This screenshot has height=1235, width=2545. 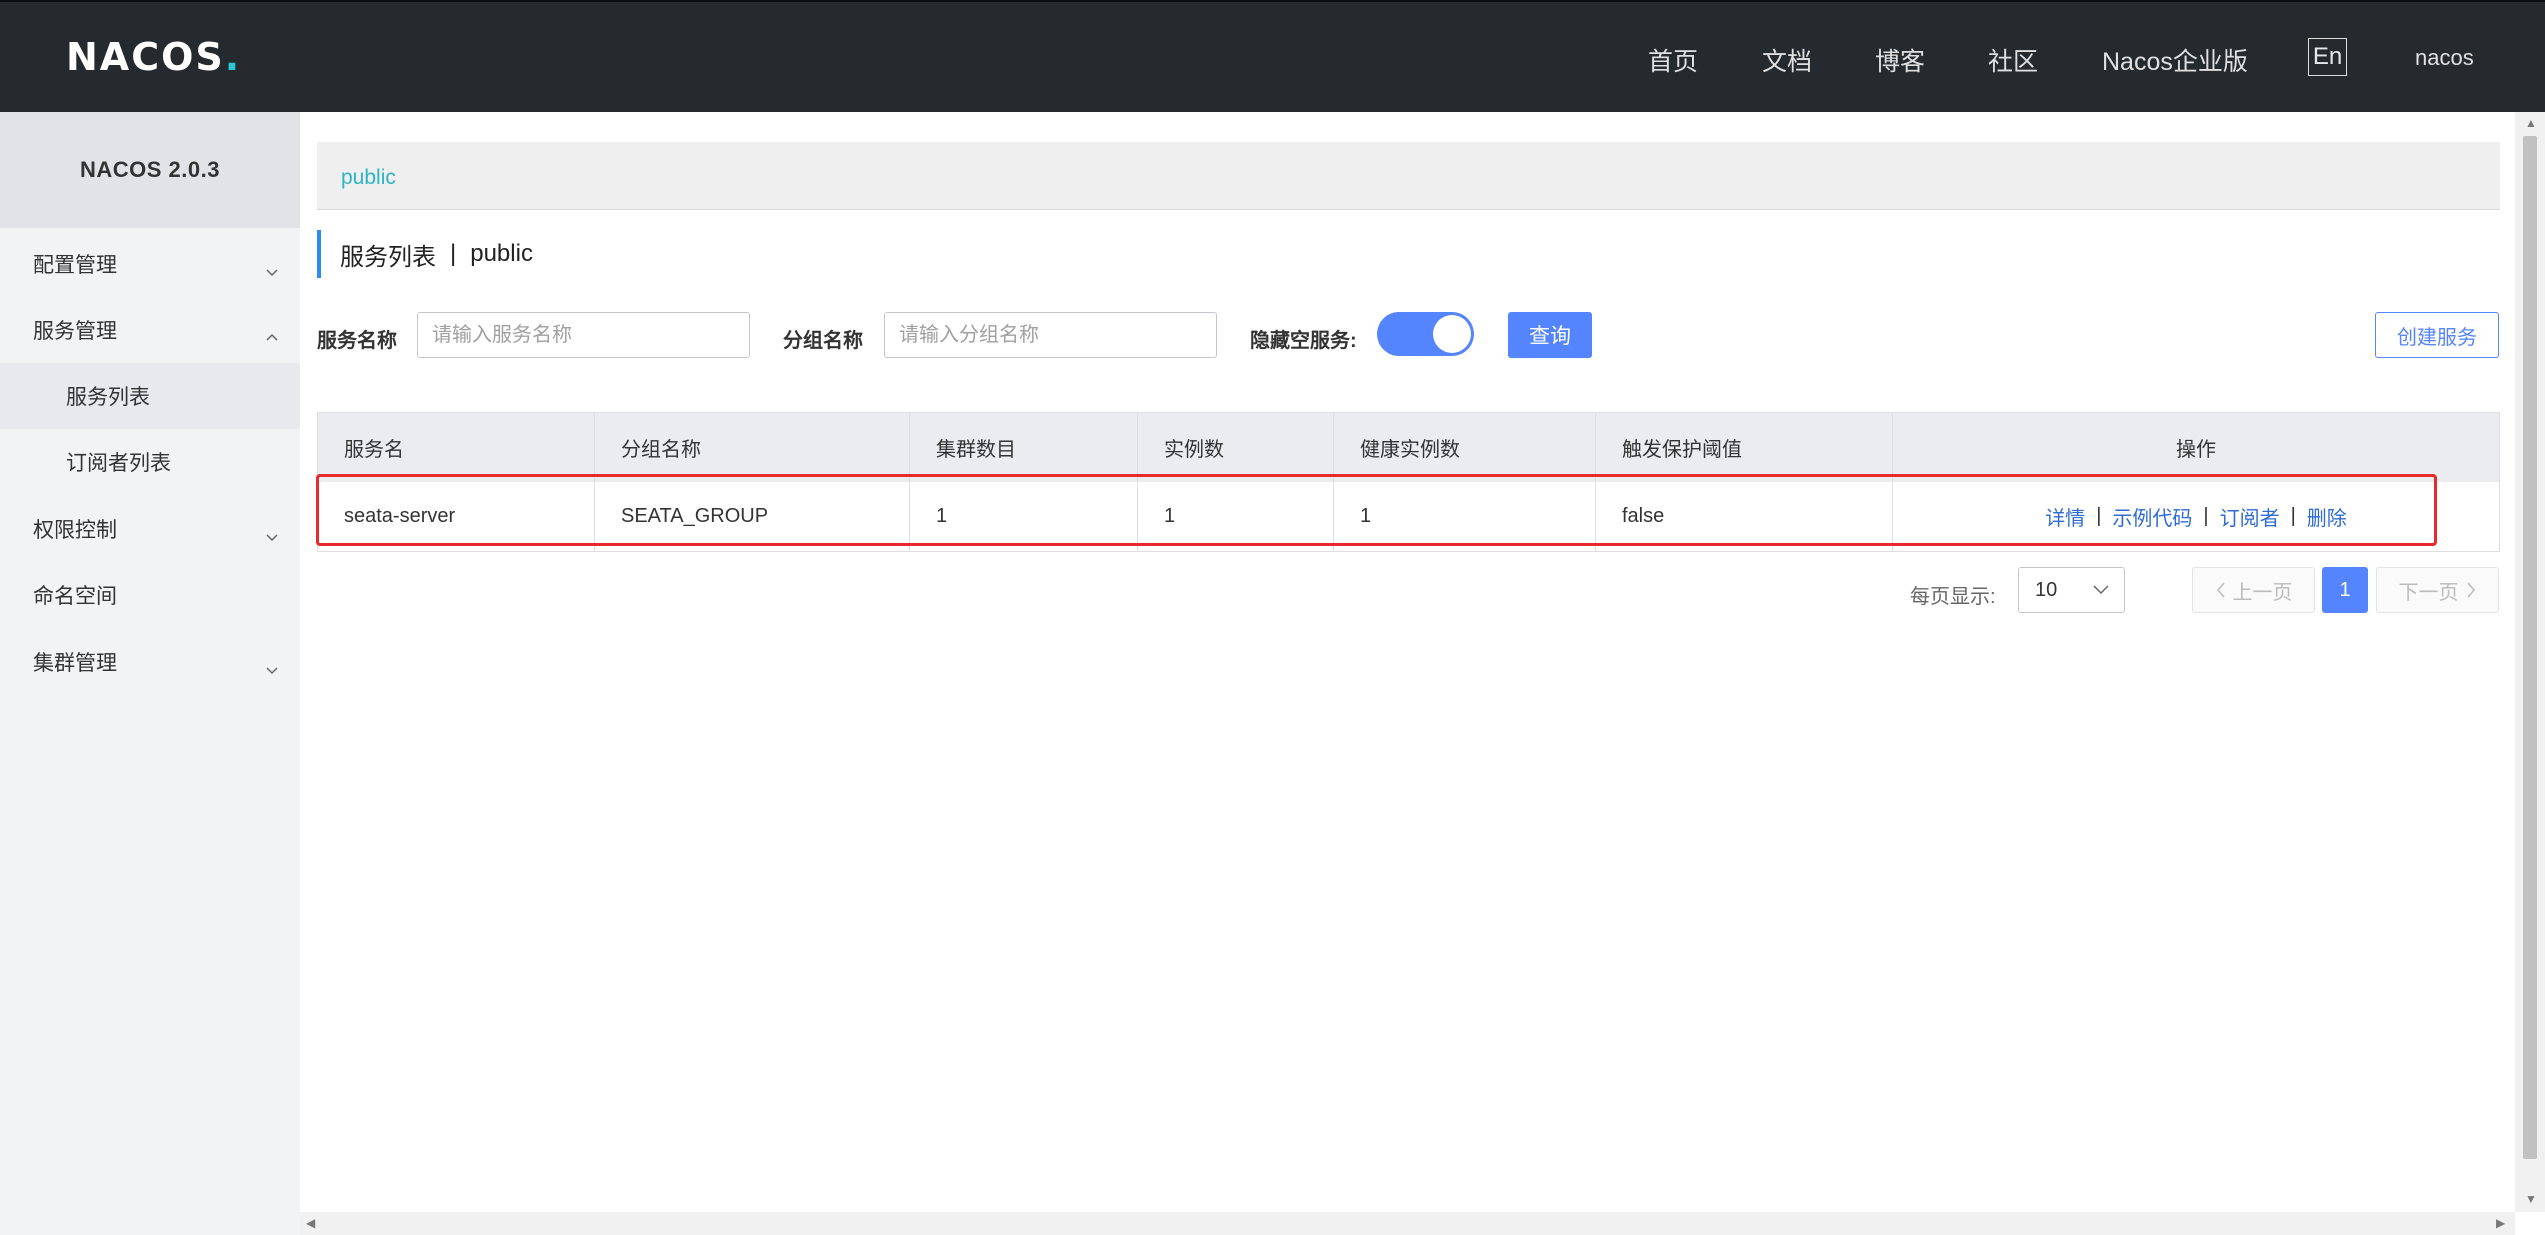 What do you see at coordinates (456, 516) in the screenshot?
I see `cell-service-name: seata-server` at bounding box center [456, 516].